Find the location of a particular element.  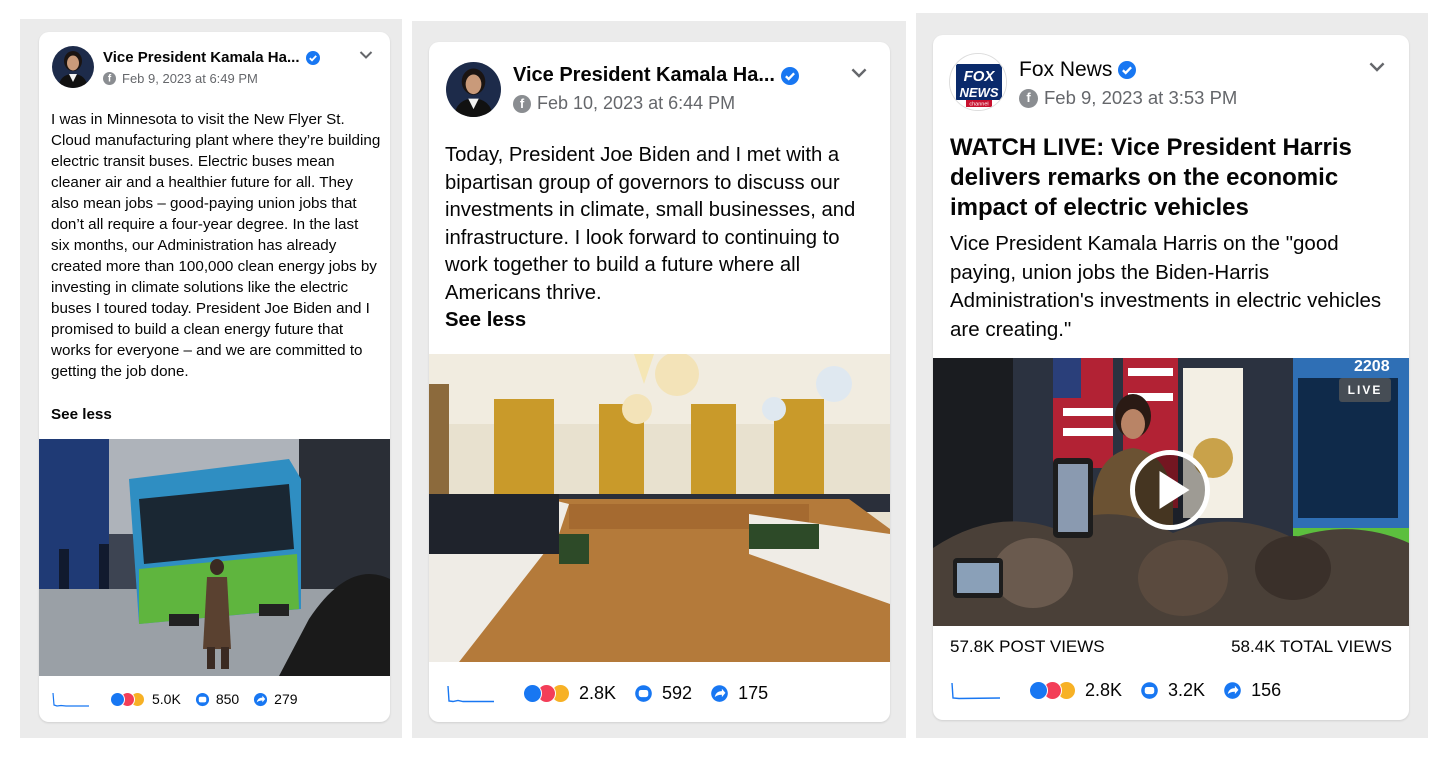

view-counts: 57.8K POST VIEWS 58.4K TOTAL VIEWS is located at coordinates (1171, 647).